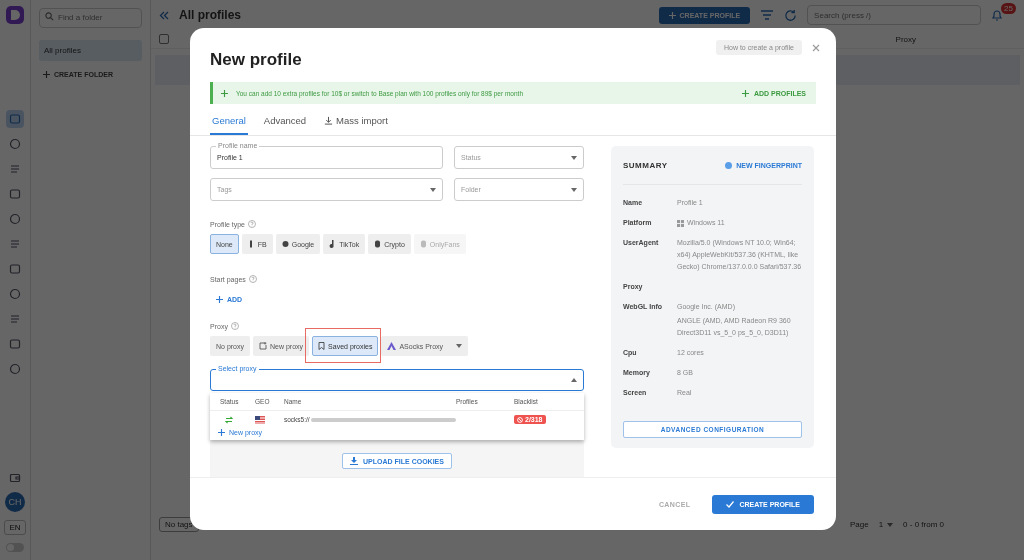 The height and width of the screenshot is (560, 1024). What do you see at coordinates (520, 419) in the screenshot?
I see `blocked-icon` at bounding box center [520, 419].